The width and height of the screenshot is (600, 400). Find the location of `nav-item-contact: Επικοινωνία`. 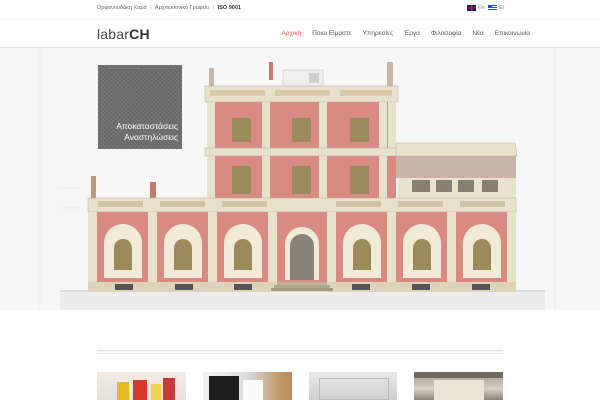

nav-item-contact: Επικοινωνία is located at coordinates (512, 33).